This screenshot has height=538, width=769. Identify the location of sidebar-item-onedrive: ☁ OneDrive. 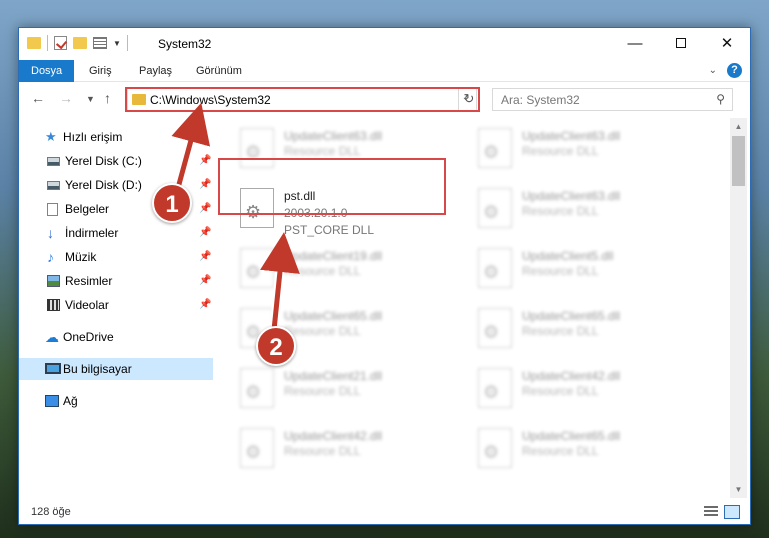
(116, 337).